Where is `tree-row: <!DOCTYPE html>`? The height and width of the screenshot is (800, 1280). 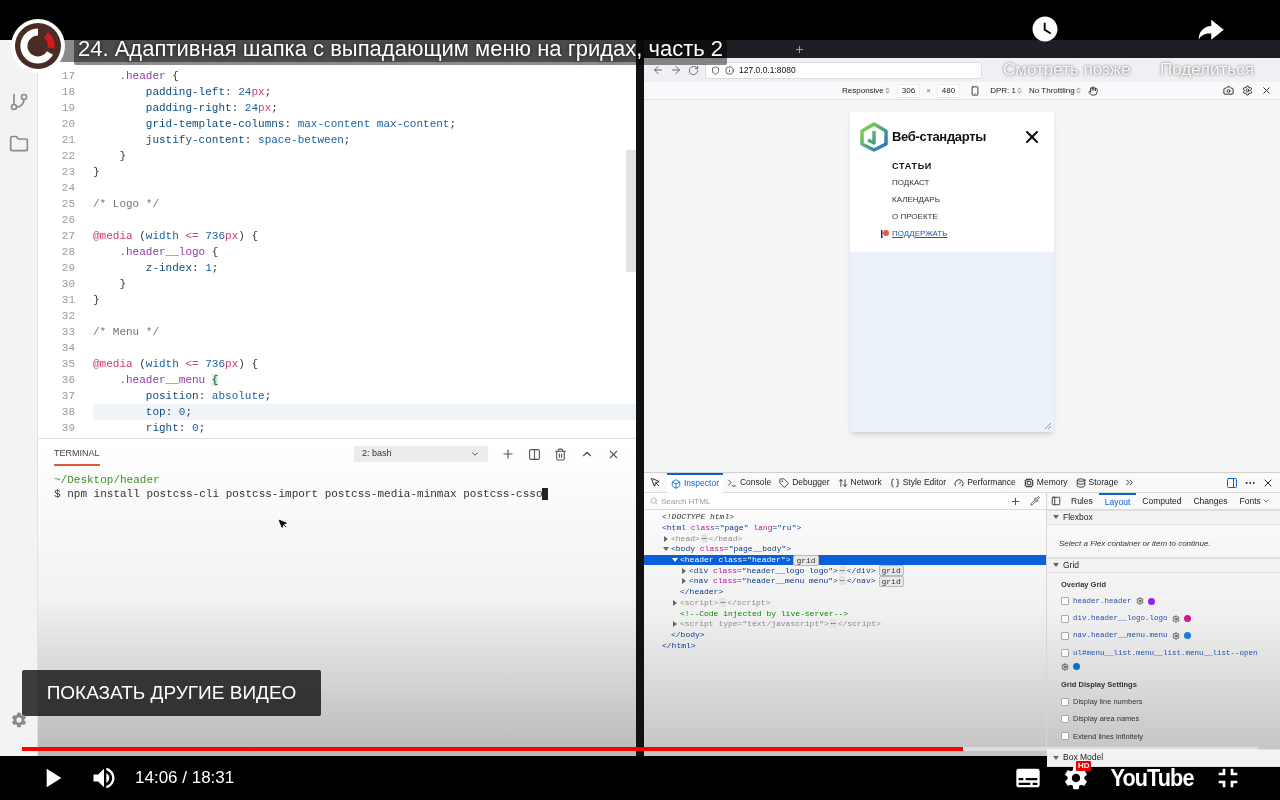 tree-row: <!DOCTYPE html> is located at coordinates (845, 517).